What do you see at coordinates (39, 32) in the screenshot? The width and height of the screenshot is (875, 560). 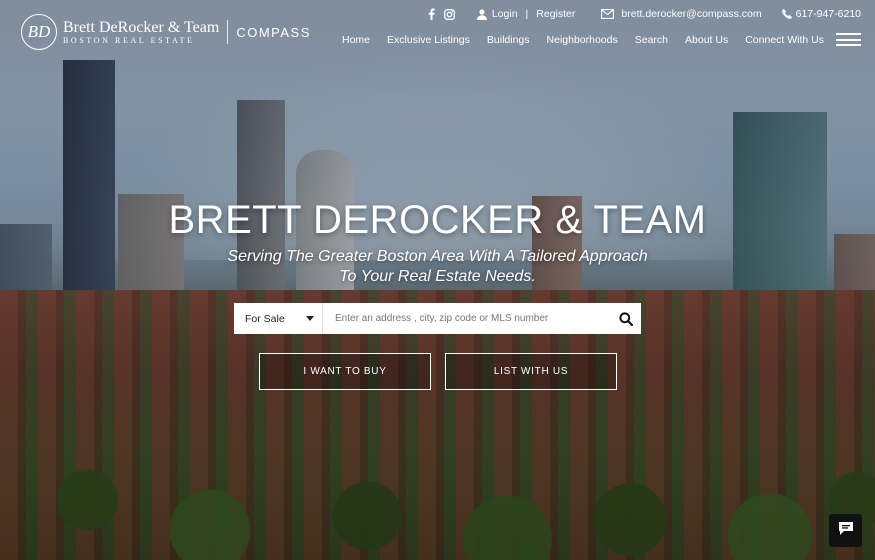 I see `logo-monogram: BD` at bounding box center [39, 32].